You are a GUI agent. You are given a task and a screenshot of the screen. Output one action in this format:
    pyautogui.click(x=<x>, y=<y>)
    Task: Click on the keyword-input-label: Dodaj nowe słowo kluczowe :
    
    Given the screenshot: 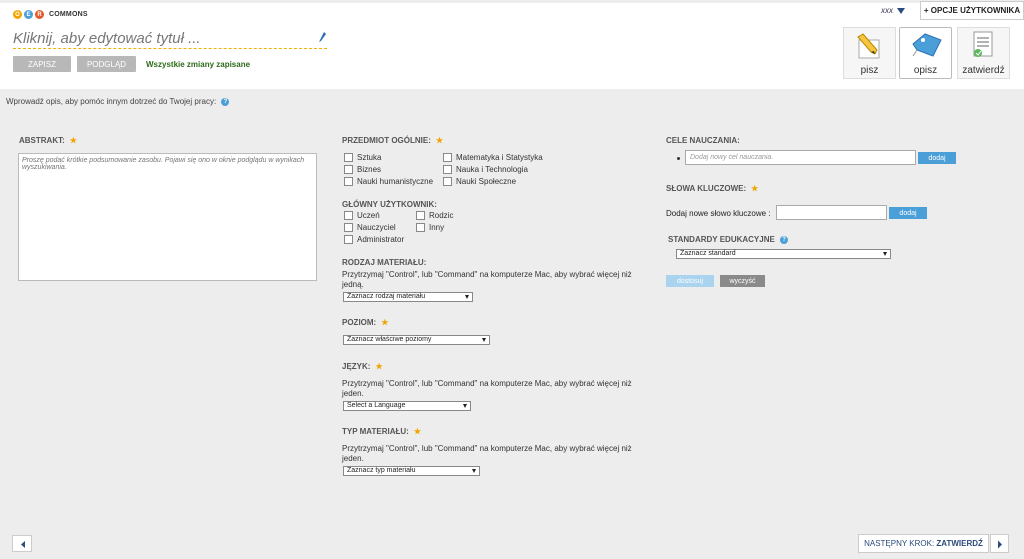 What is the action you would take?
    pyautogui.click(x=718, y=213)
    